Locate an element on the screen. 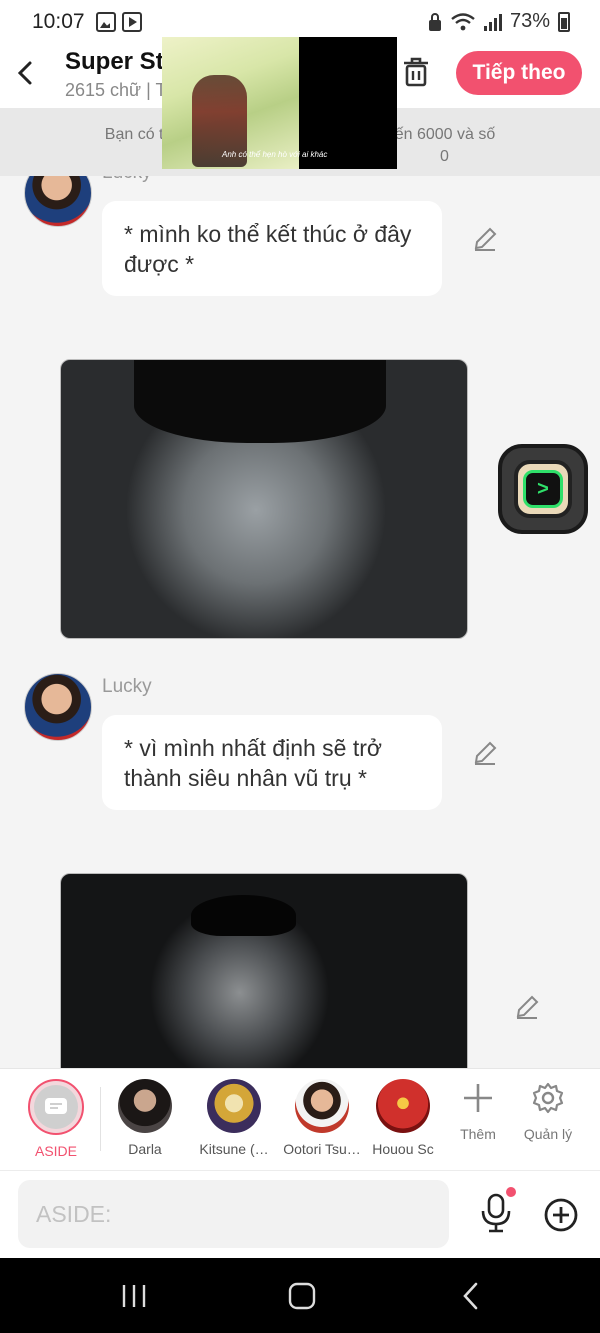  message-bubble: * mình ko thể kết thúc ở đây được * is located at coordinates (272, 248).